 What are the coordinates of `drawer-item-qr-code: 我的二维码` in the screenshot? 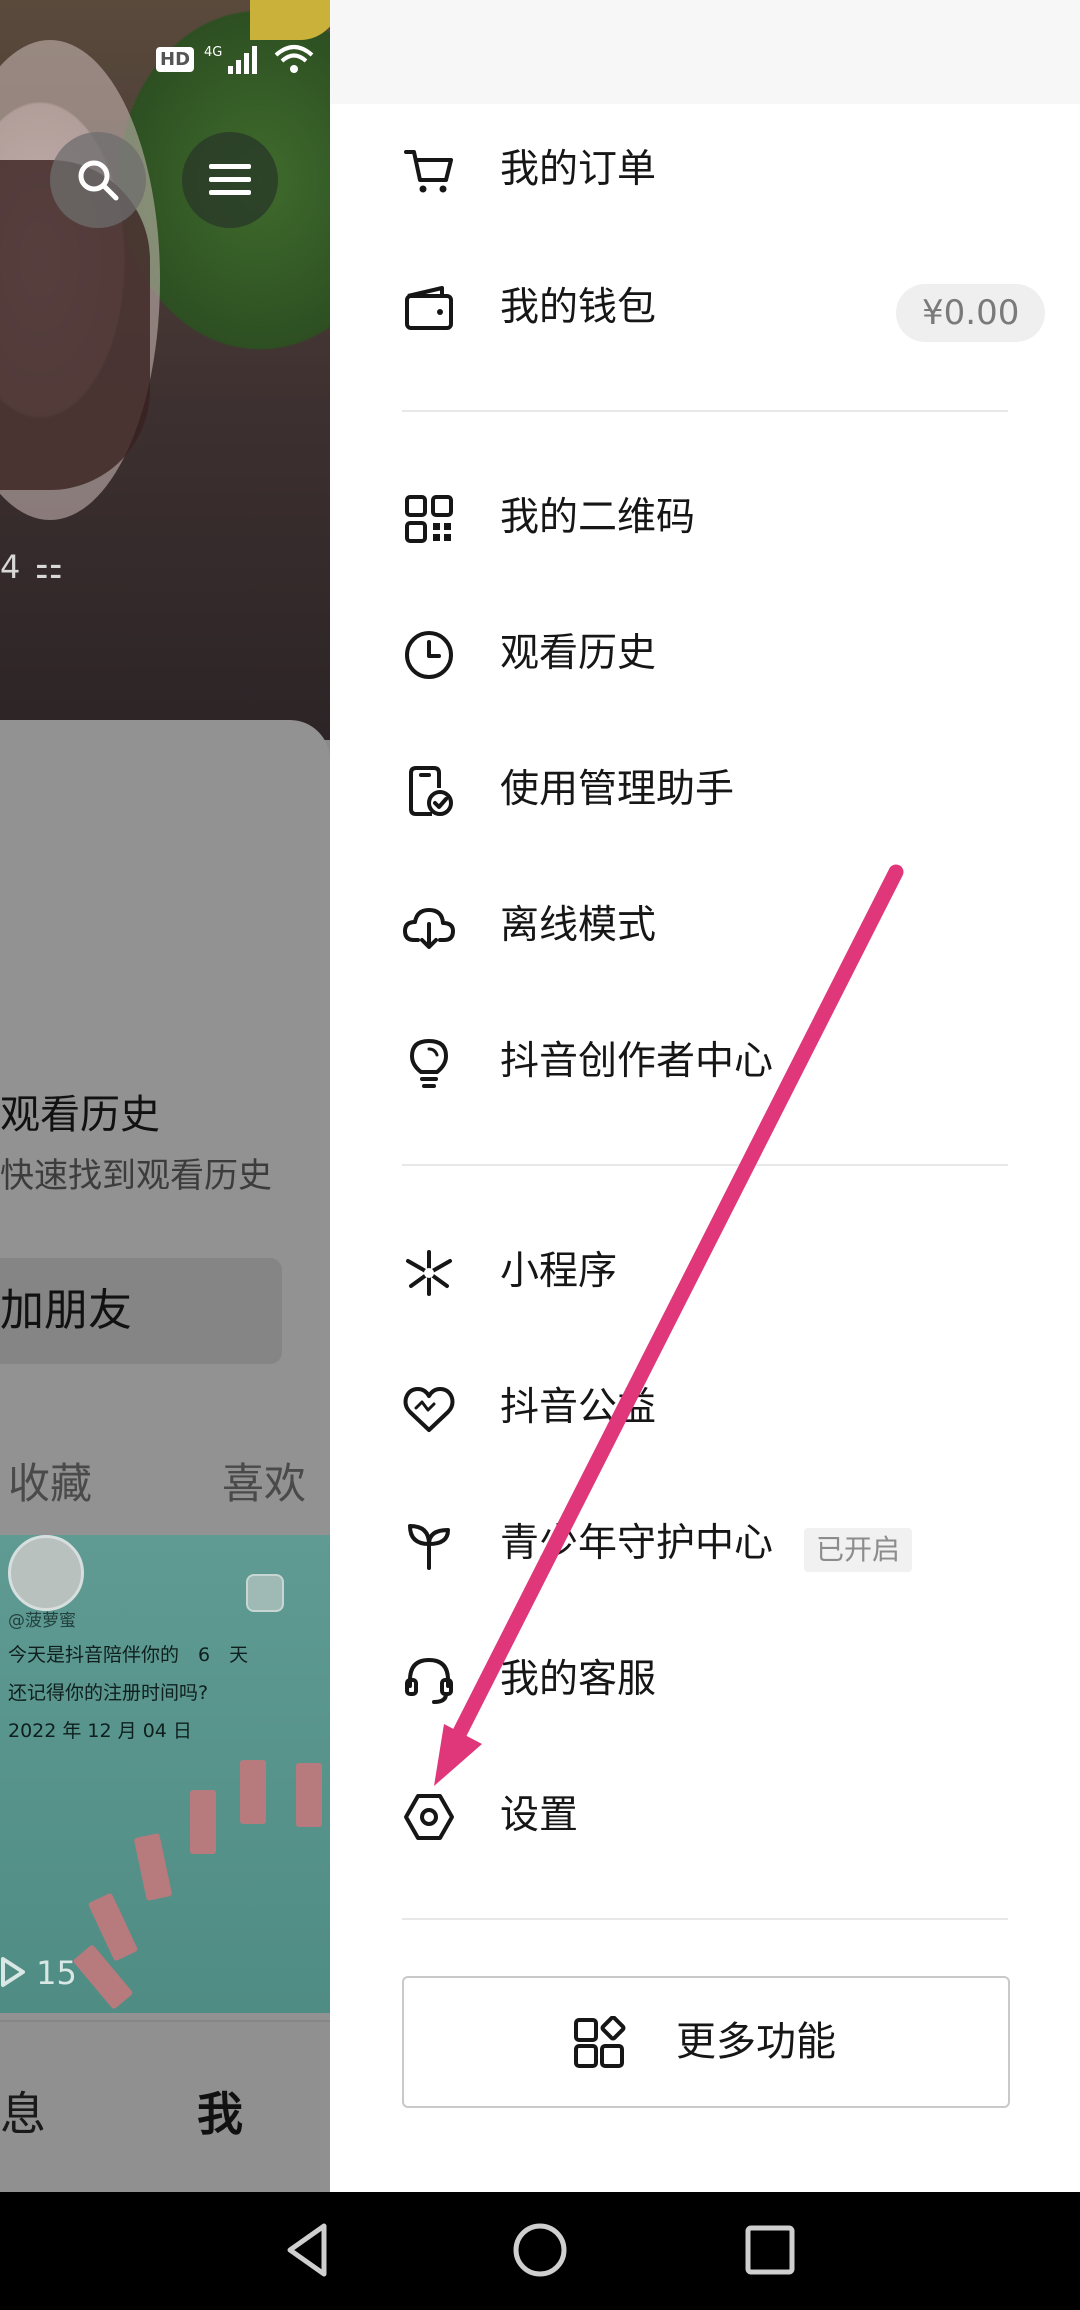 It's located at (705, 518).